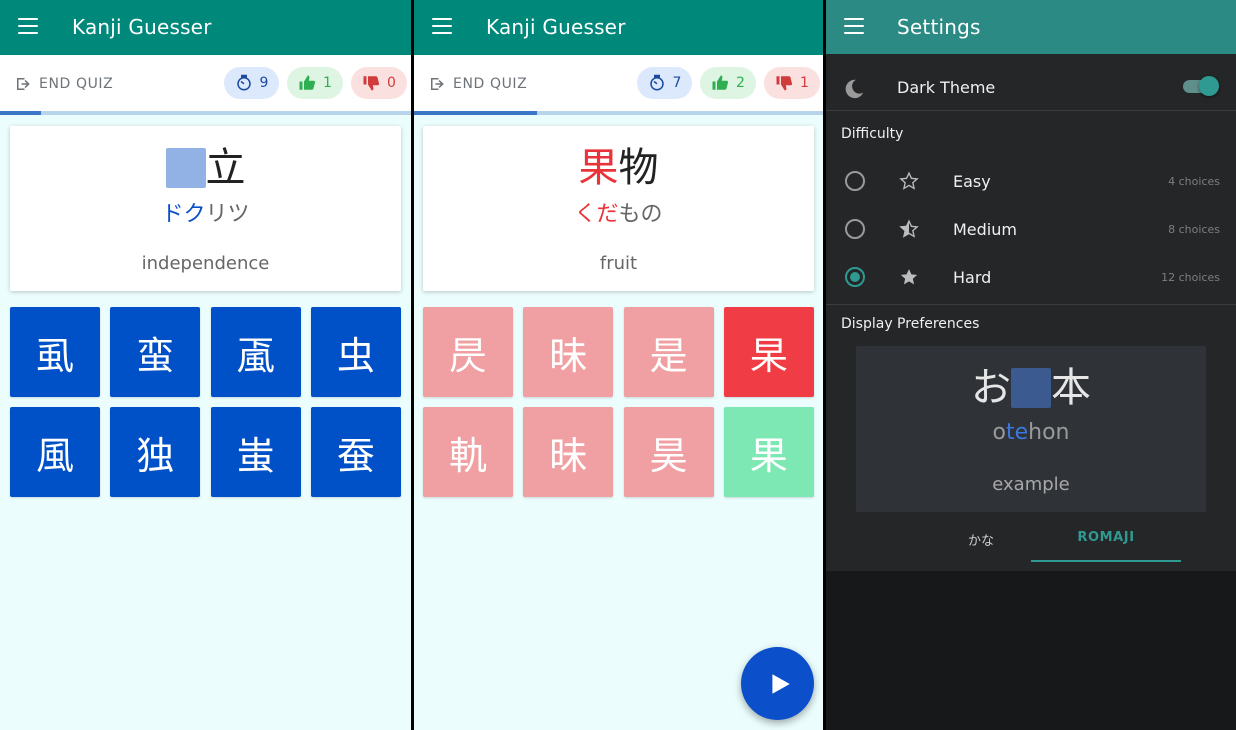 This screenshot has width=1236, height=730. I want to click on question-kanji: 果物, so click(618, 167).